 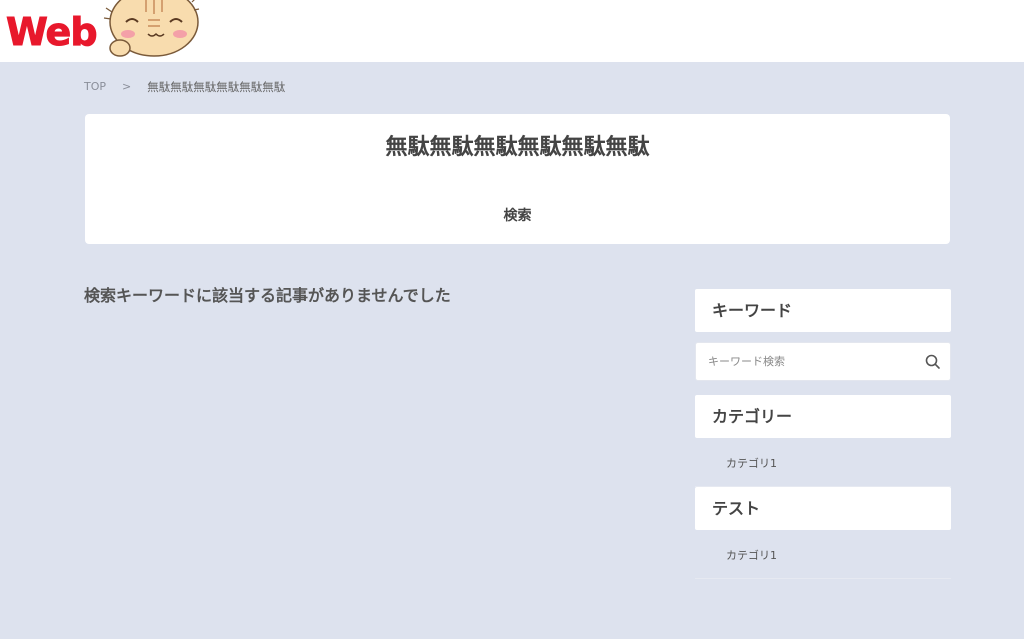 I want to click on breadcrumb-home-link: TOP, so click(x=95, y=87).